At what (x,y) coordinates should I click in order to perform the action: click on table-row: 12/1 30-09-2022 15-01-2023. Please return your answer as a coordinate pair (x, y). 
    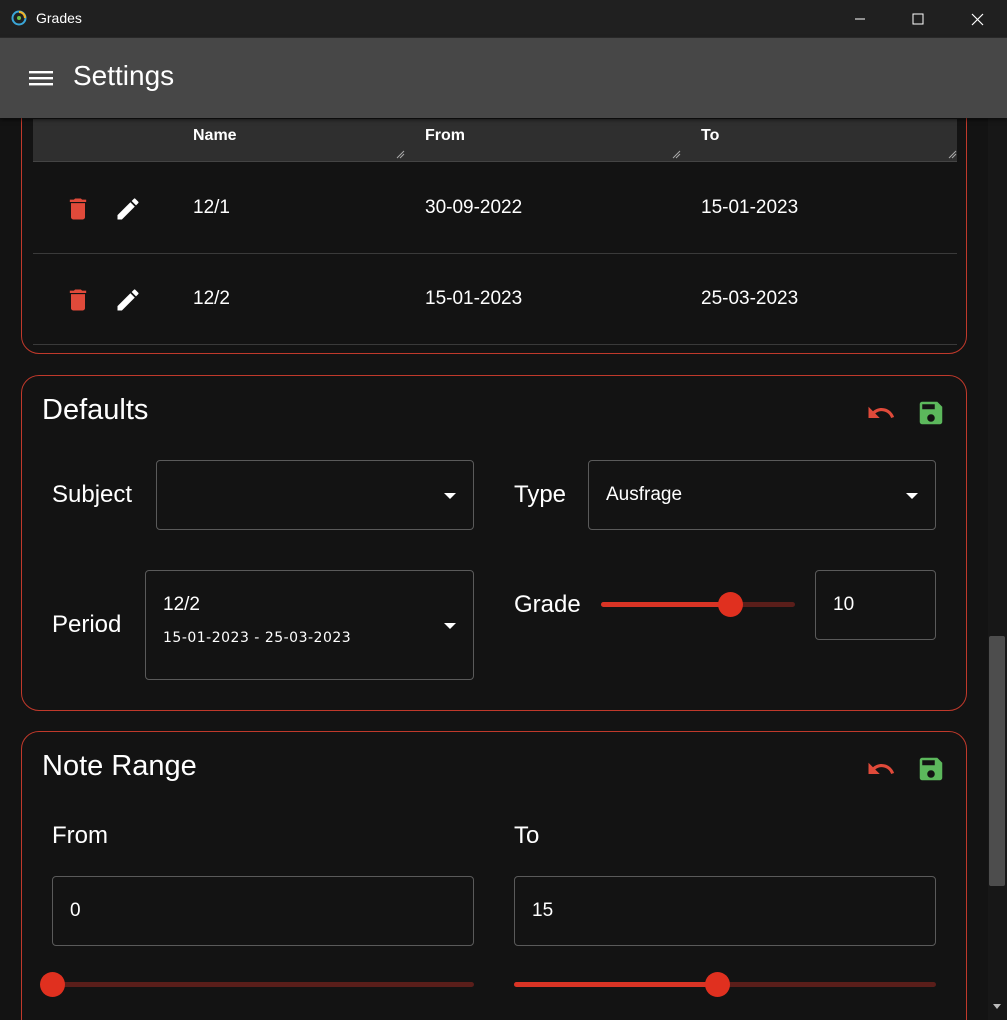
    Looking at the image, I should click on (495, 208).